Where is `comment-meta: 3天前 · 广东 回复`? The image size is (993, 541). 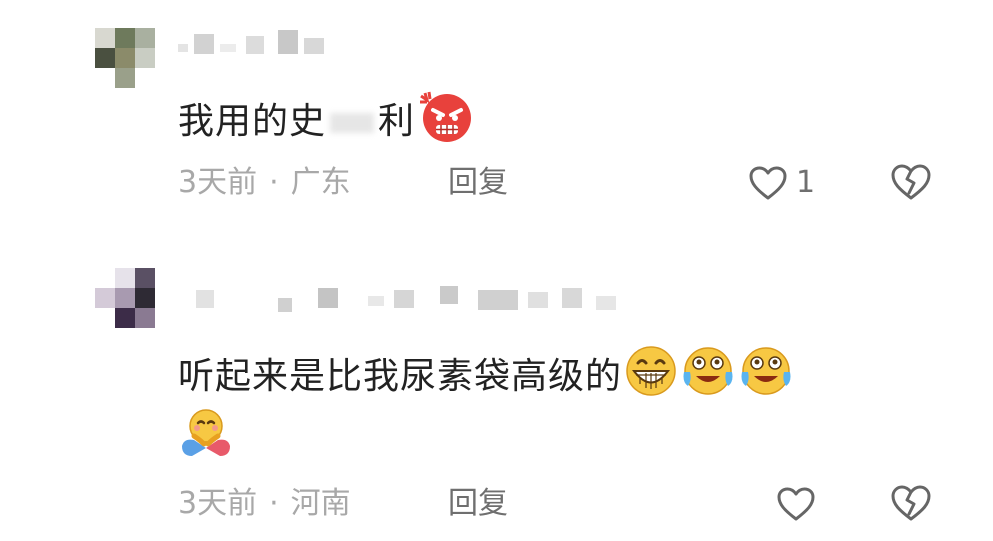
comment-meta: 3天前 · 广东 回复 is located at coordinates (343, 183).